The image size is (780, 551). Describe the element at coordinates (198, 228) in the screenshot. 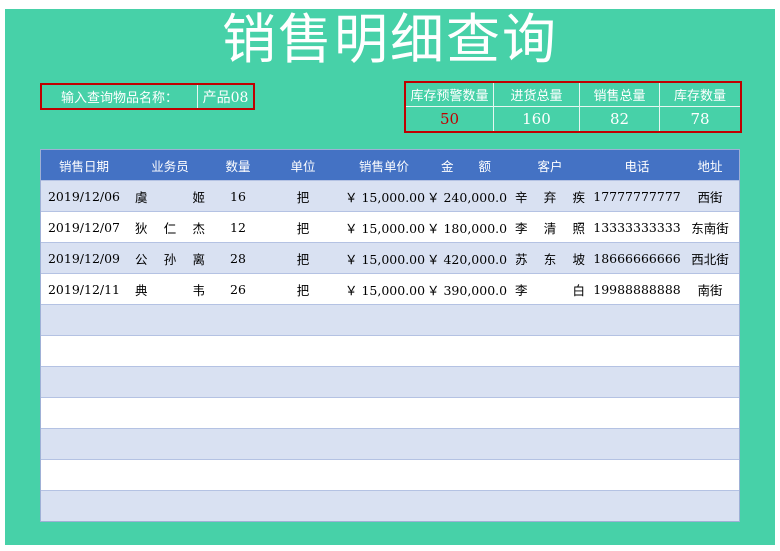

I see `cell-rep-char: 杰` at that location.